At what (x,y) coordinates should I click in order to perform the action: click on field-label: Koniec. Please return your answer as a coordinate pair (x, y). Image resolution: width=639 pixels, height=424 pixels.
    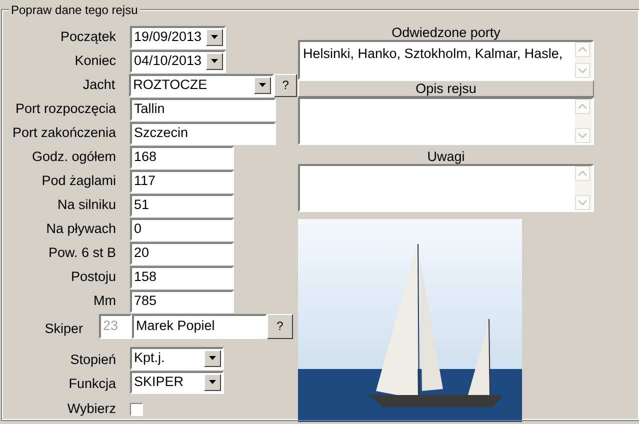
    Looking at the image, I should click on (95, 61).